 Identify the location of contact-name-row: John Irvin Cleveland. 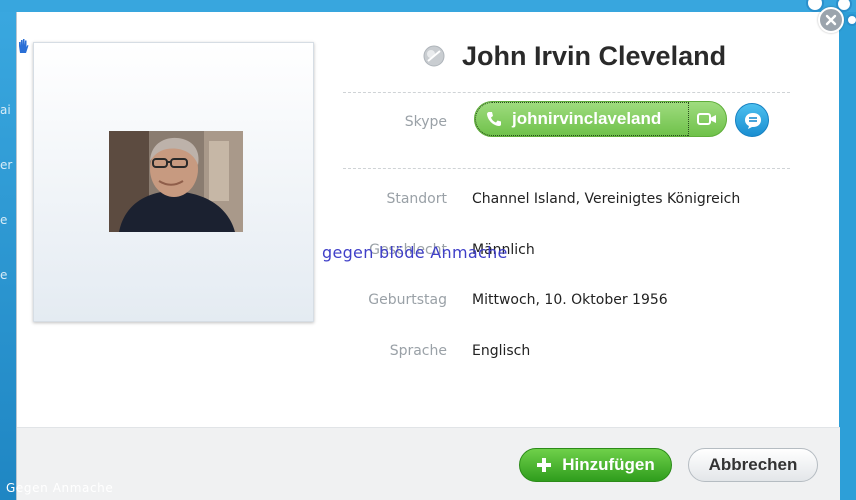
(574, 56).